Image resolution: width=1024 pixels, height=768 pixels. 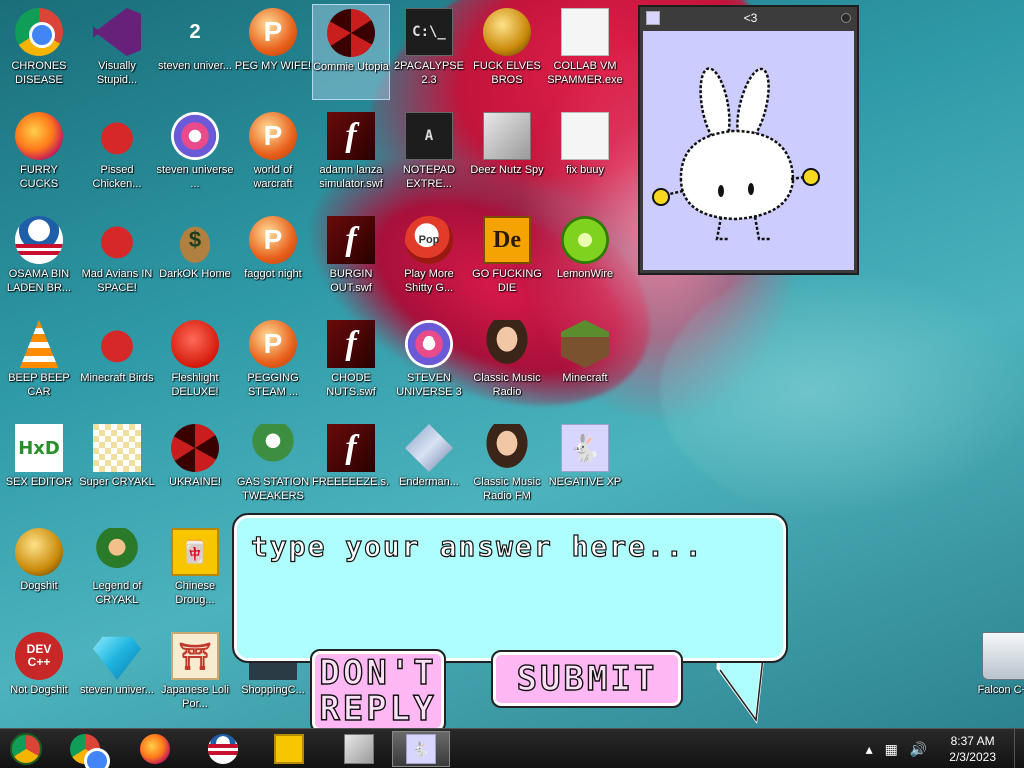 What do you see at coordinates (351, 52) in the screenshot?
I see `desktop-icon: Commie Utopia` at bounding box center [351, 52].